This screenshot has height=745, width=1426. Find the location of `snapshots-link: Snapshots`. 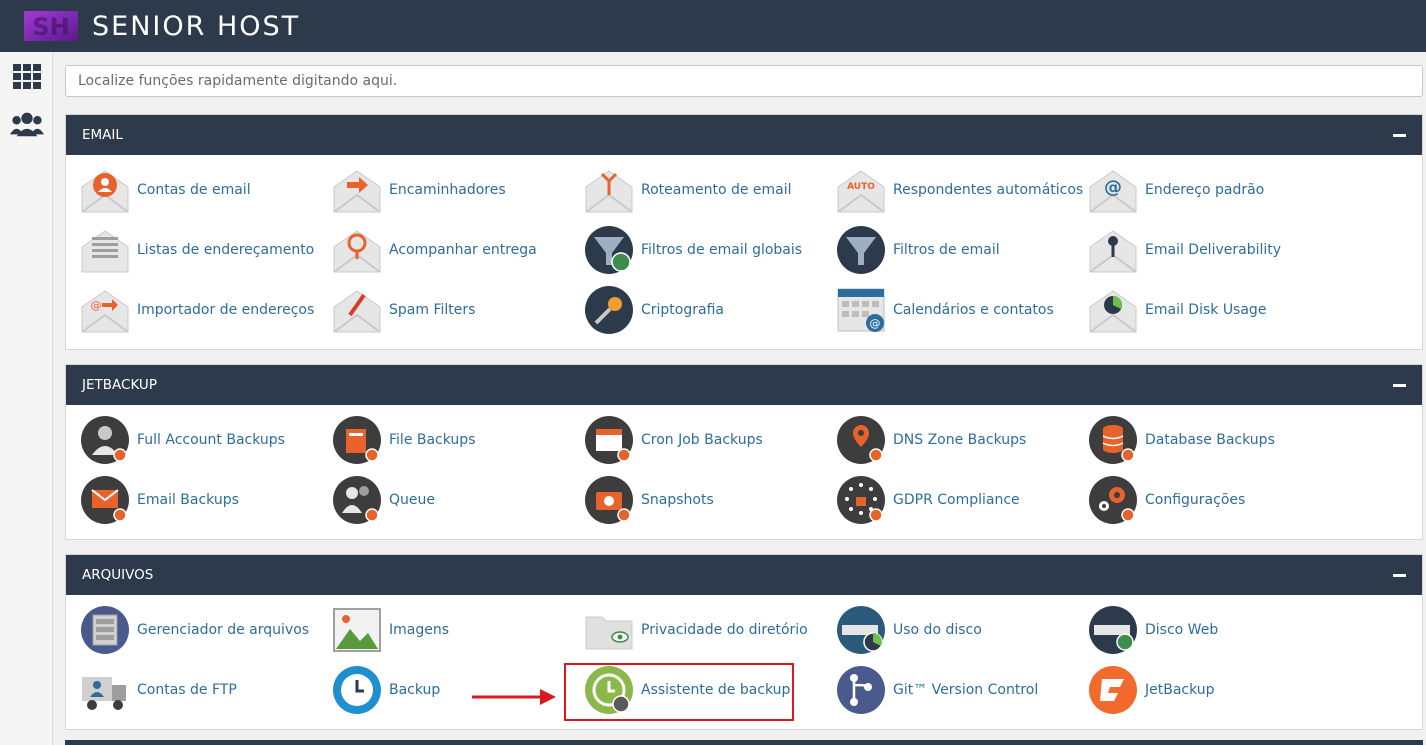

snapshots-link: Snapshots is located at coordinates (704, 500).